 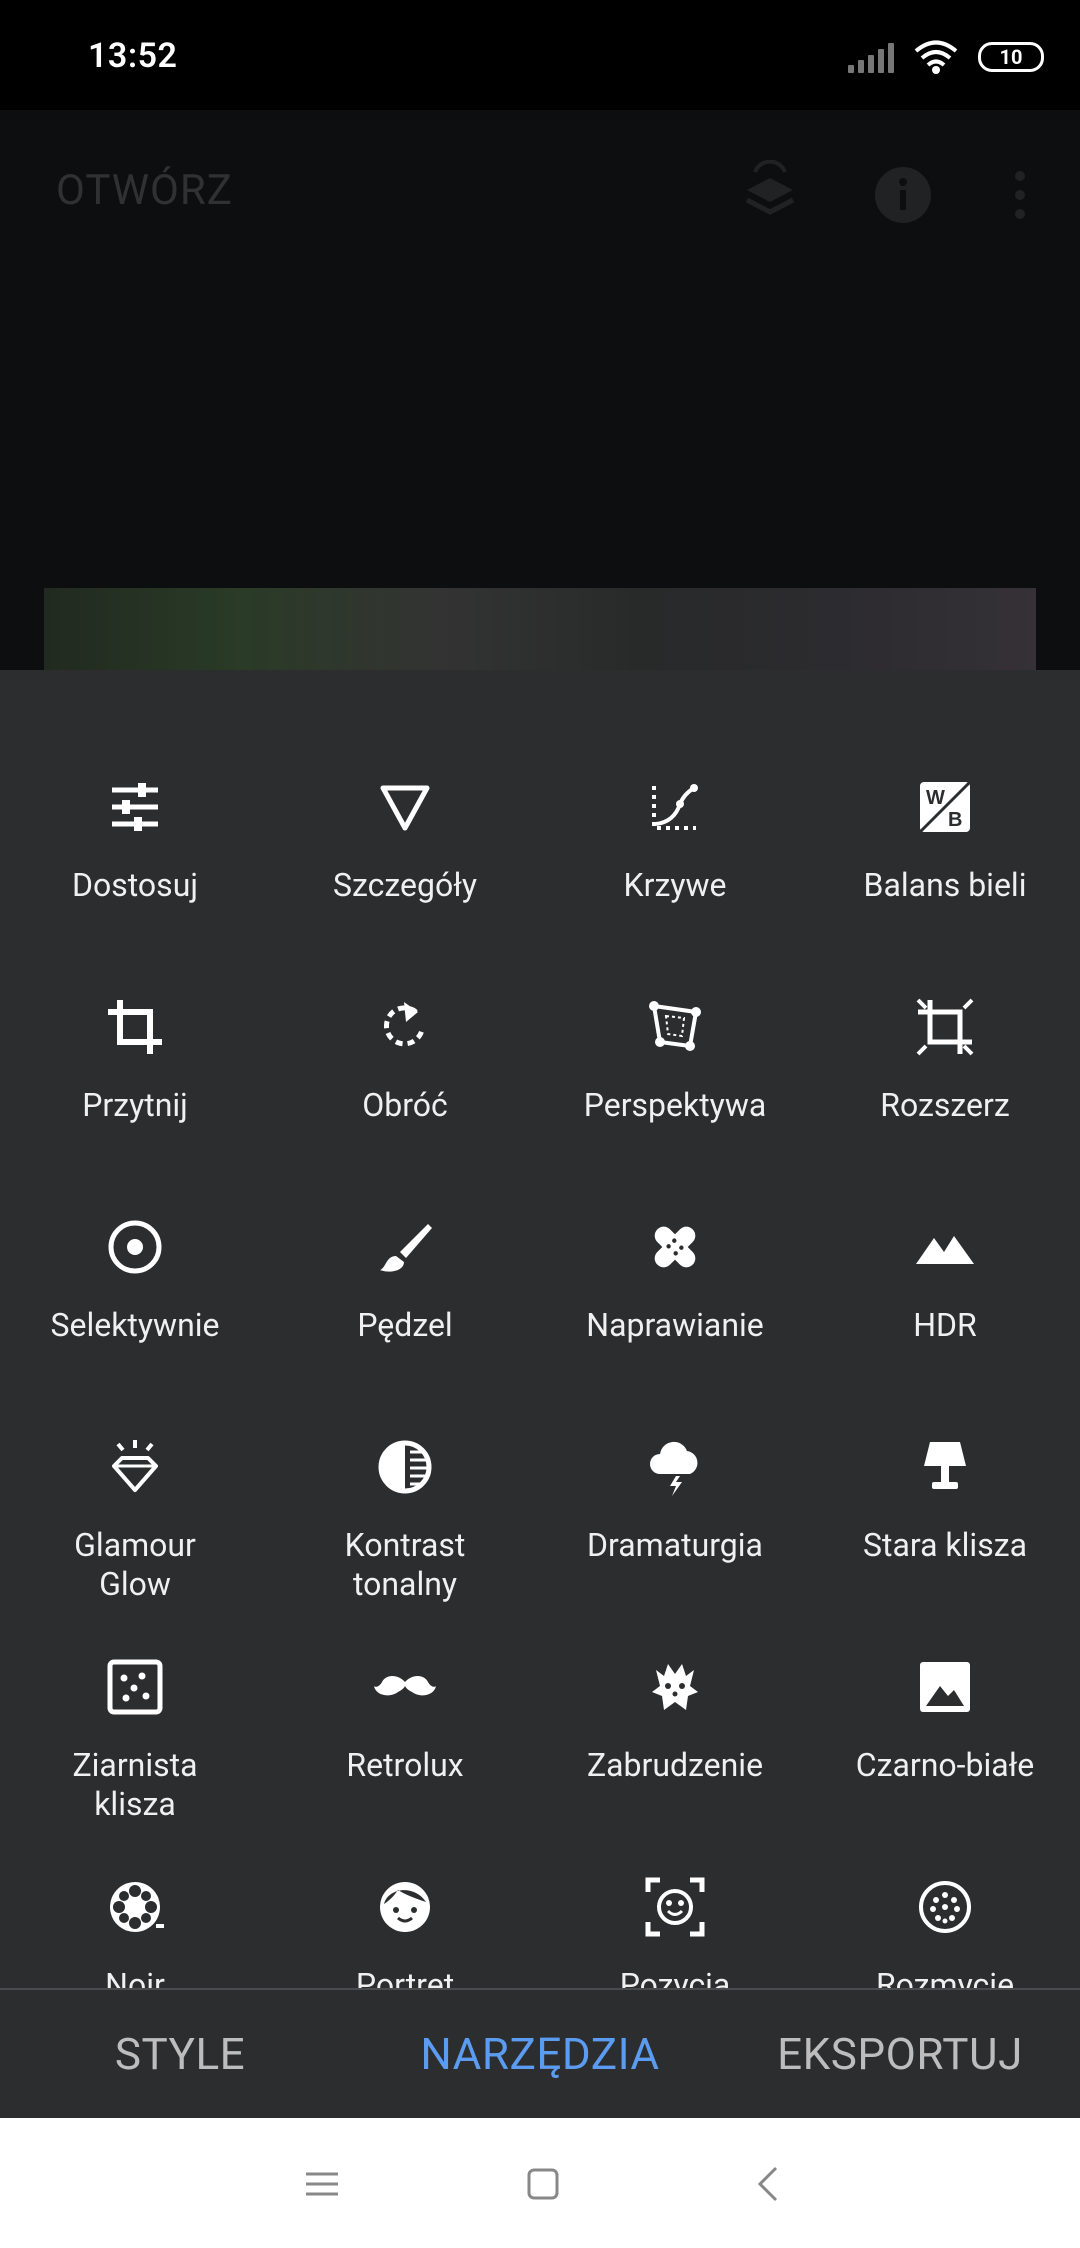 I want to click on film-reel-icon, so click(x=135, y=1907).